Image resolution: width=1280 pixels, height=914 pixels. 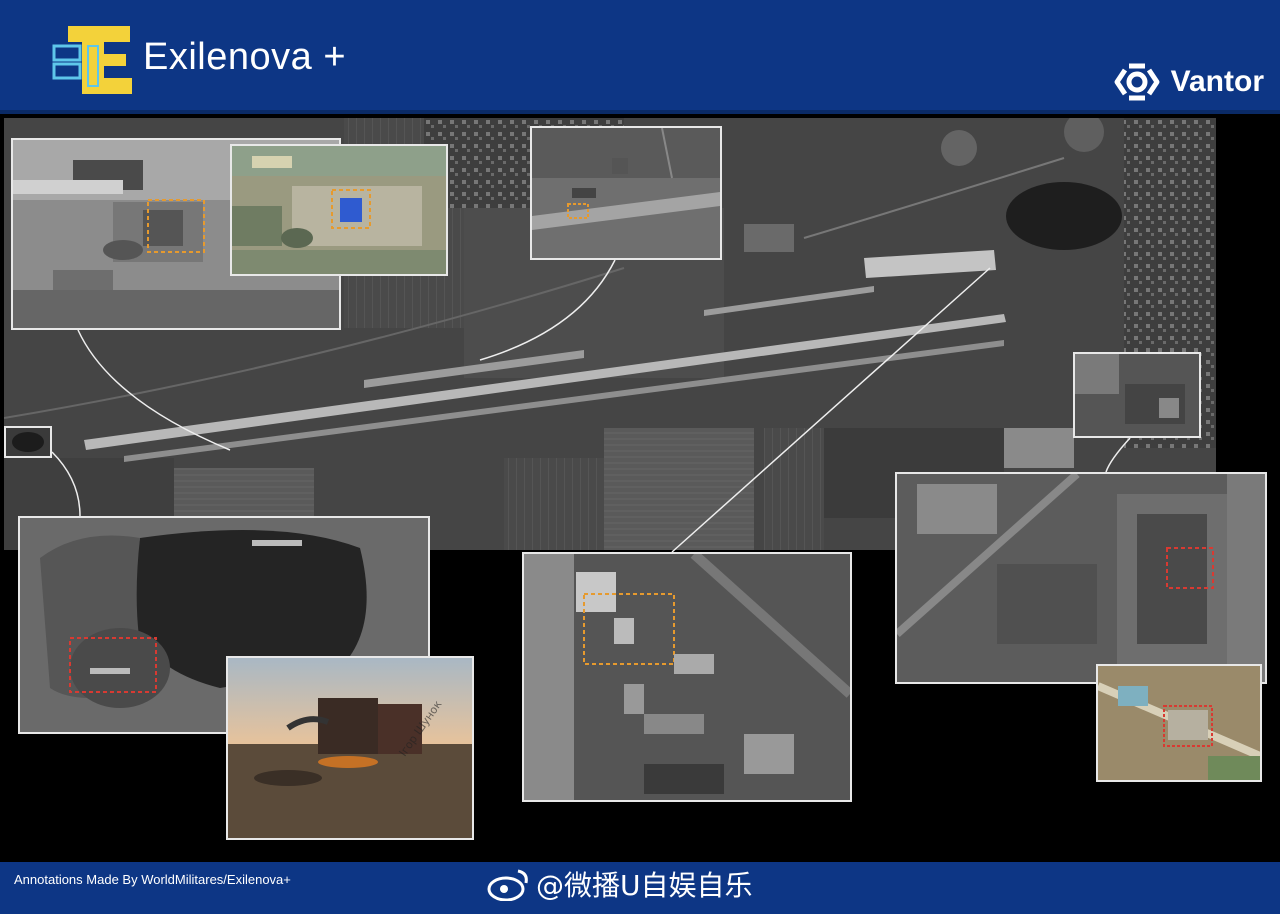 What do you see at coordinates (626, 193) in the screenshot?
I see `inset-aircraft-parking` at bounding box center [626, 193].